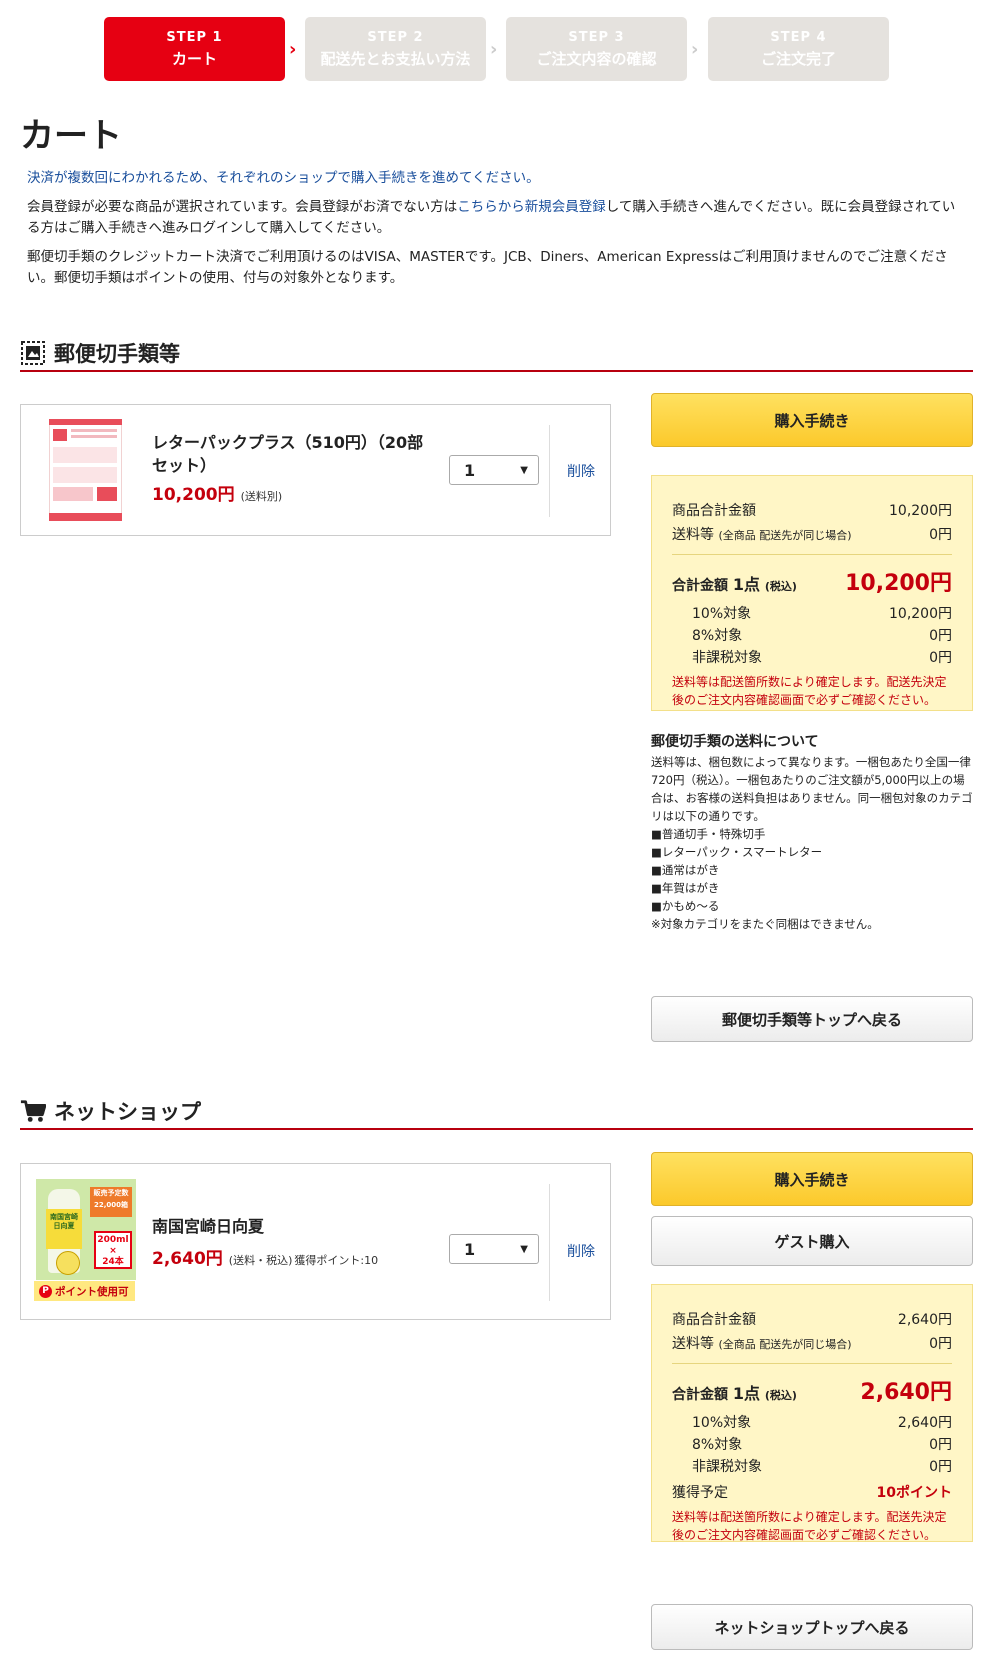 The width and height of the screenshot is (985, 1672). I want to click on tax10-row: 10%対象 10,200円, so click(812, 613).